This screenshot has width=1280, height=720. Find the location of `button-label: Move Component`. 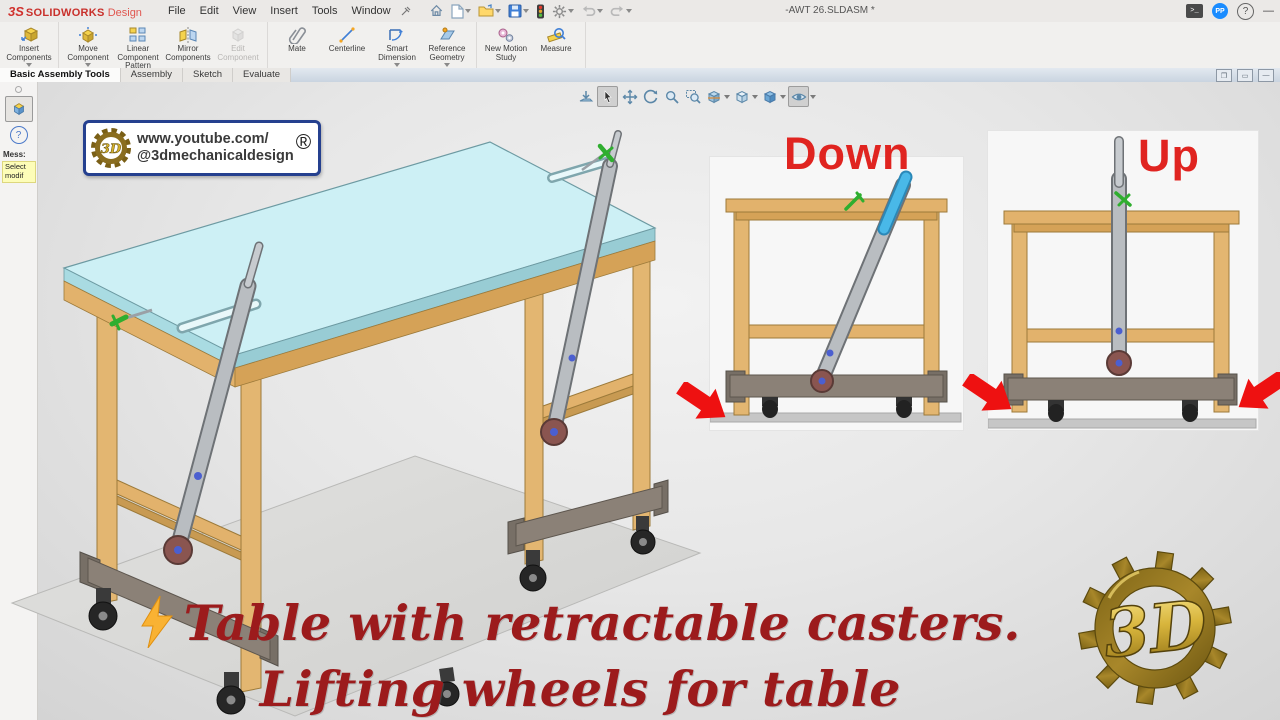

button-label: Move Component is located at coordinates (88, 53).